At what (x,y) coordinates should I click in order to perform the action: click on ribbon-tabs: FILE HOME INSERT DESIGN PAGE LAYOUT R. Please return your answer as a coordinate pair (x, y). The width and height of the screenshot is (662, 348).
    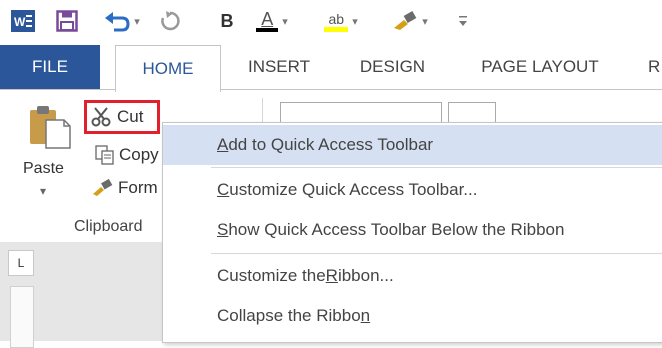
    Looking at the image, I should click on (331, 68).